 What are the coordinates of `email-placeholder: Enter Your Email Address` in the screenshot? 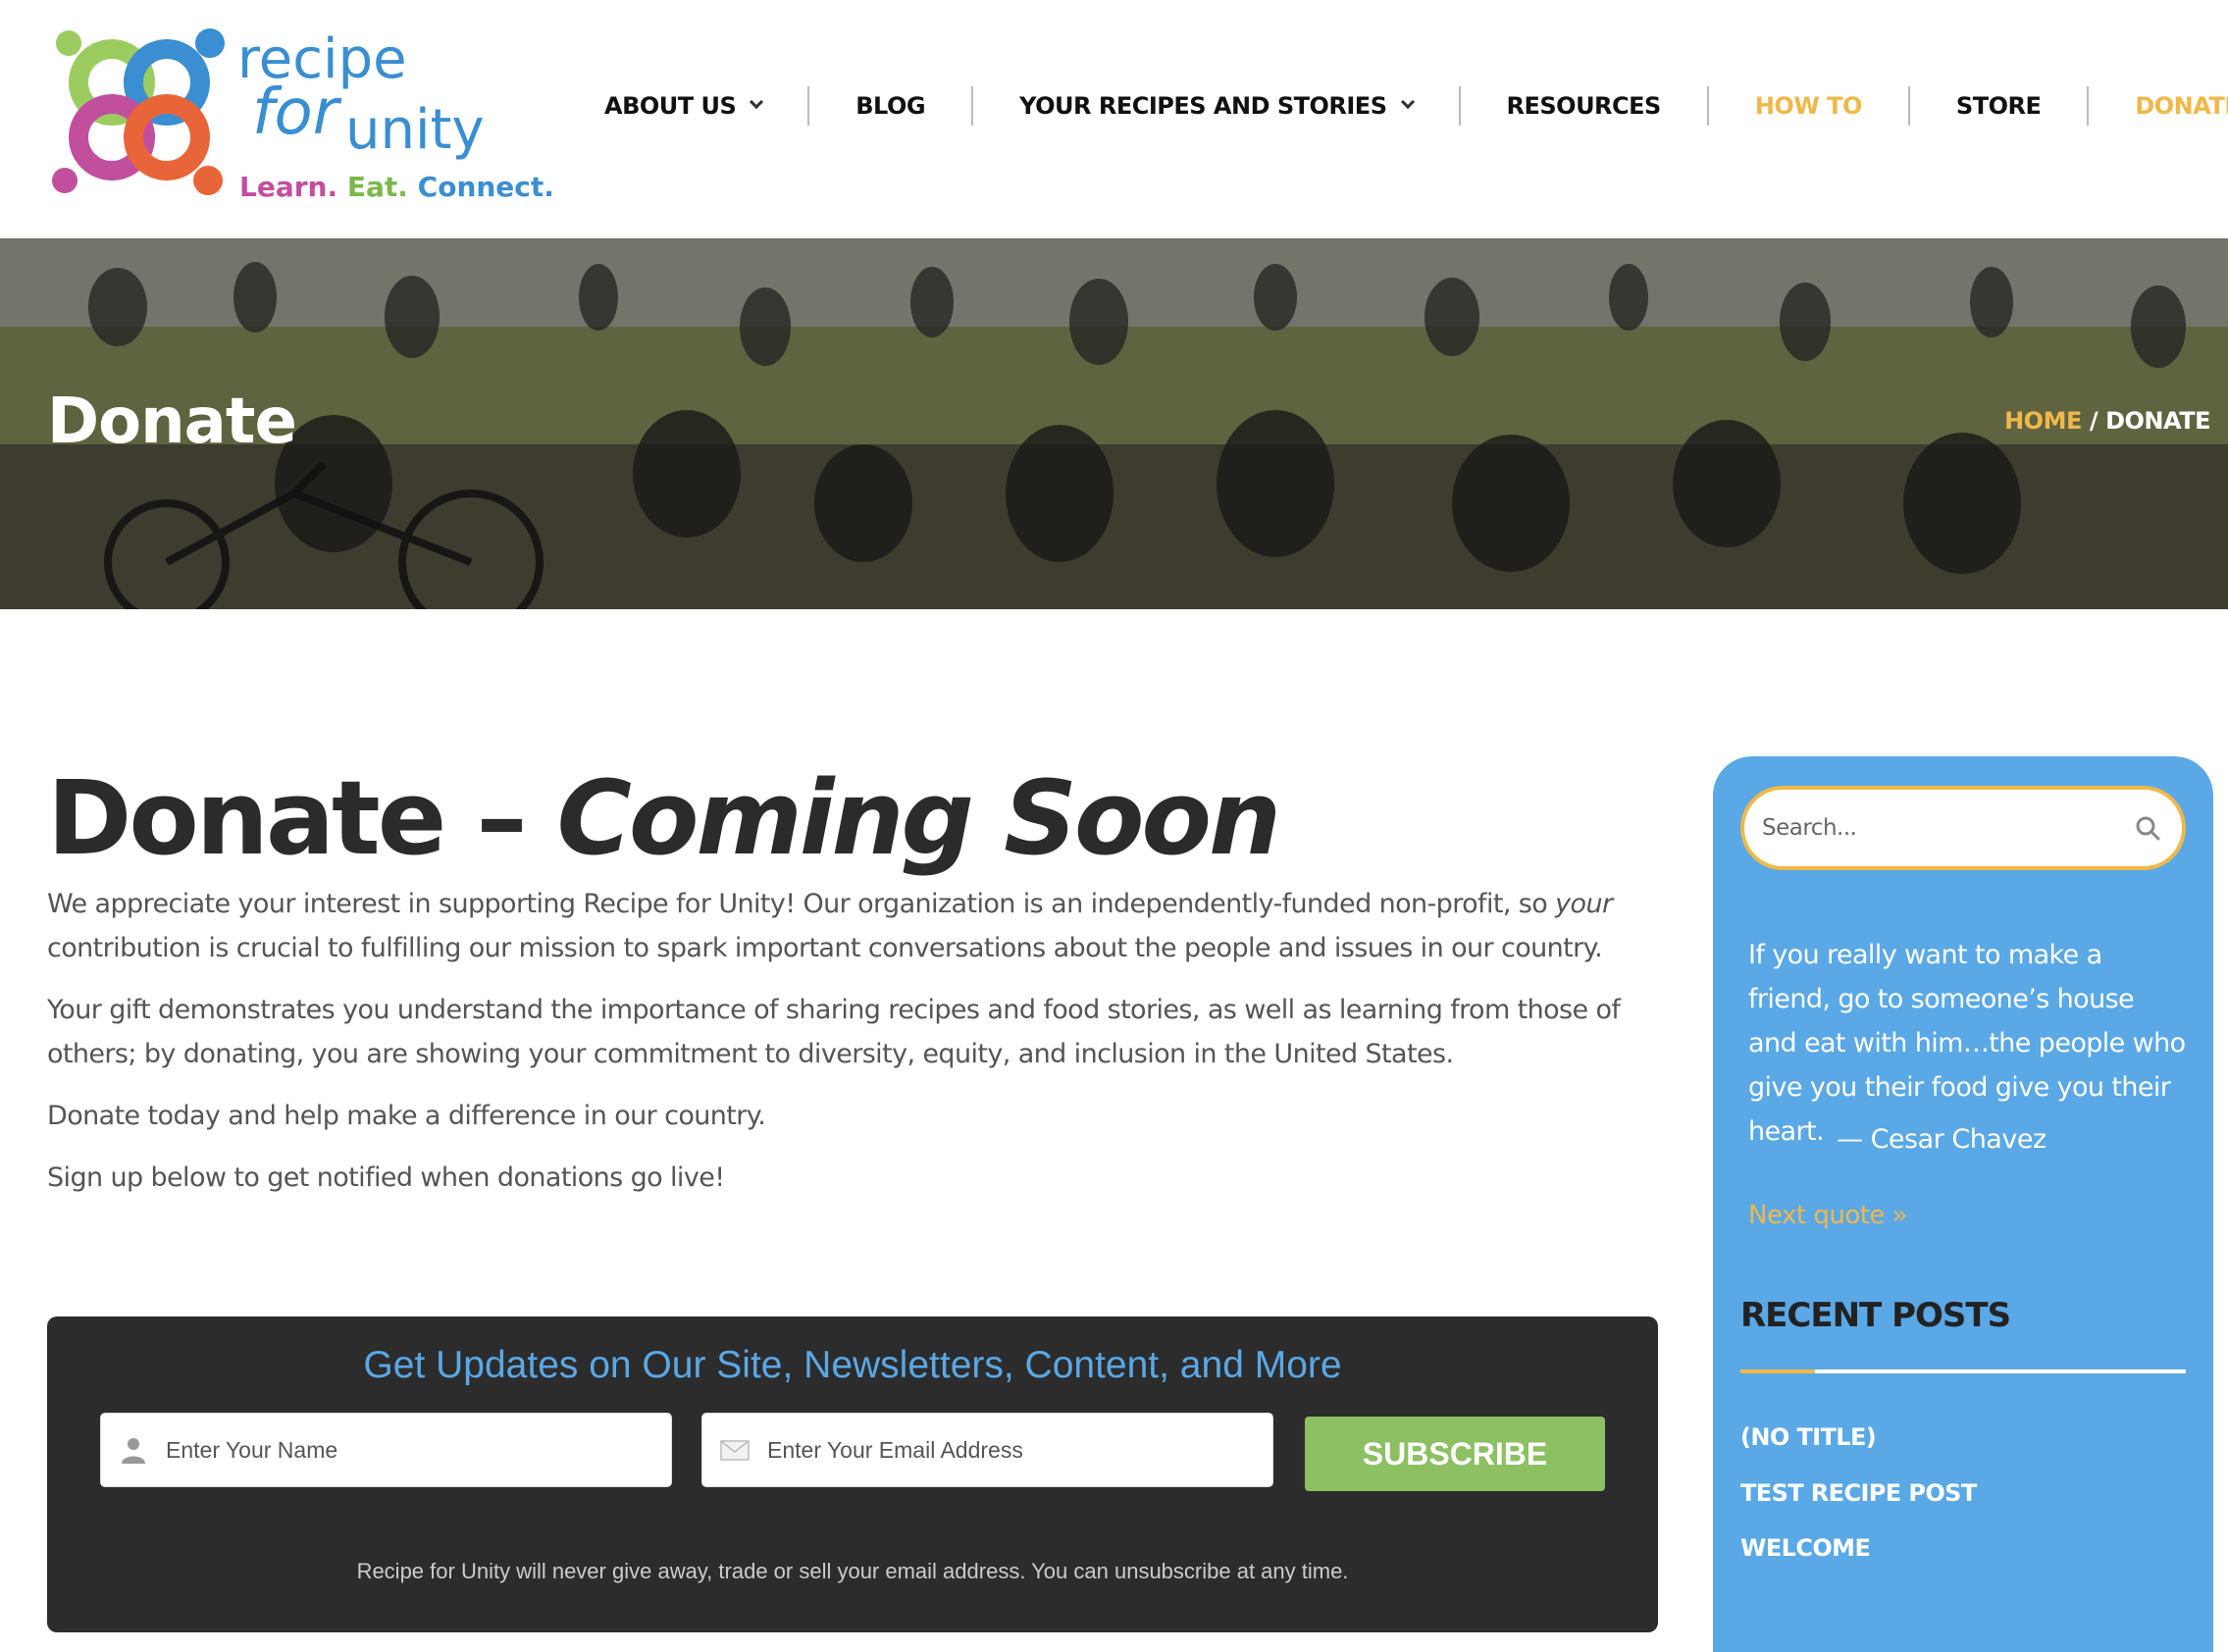 It's located at (895, 1449).